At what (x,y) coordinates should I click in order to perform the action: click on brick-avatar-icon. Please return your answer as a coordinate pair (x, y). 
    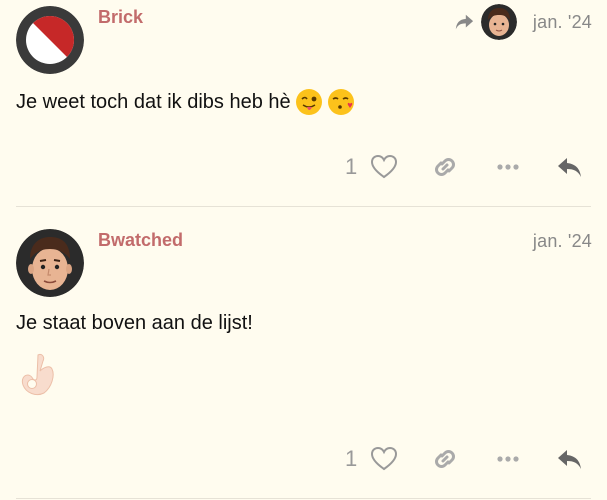
    Looking at the image, I should click on (50, 40).